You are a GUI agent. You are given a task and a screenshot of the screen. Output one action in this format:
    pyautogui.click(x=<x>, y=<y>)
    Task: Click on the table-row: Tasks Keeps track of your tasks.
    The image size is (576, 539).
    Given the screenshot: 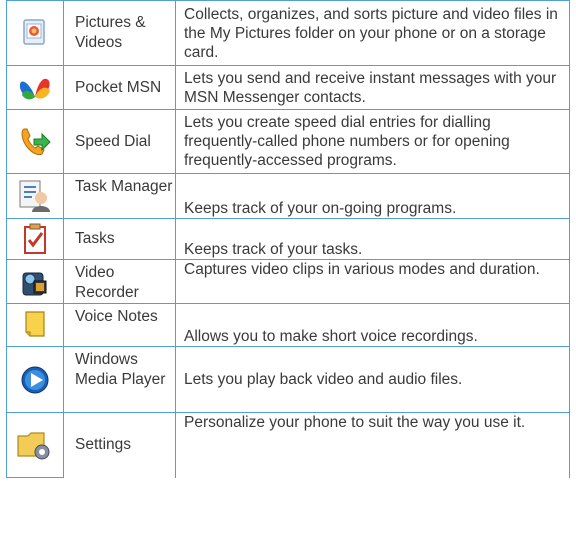 What is the action you would take?
    pyautogui.click(x=288, y=239)
    